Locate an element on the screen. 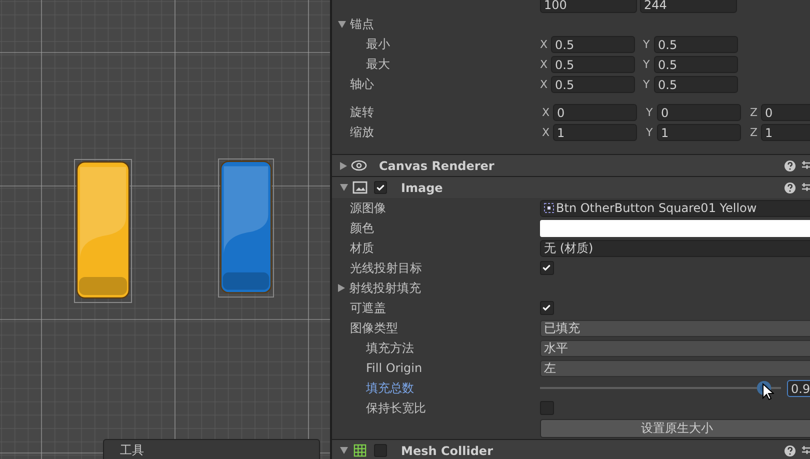 The image size is (810, 459). object-field: 无 (材质) is located at coordinates (675, 248).